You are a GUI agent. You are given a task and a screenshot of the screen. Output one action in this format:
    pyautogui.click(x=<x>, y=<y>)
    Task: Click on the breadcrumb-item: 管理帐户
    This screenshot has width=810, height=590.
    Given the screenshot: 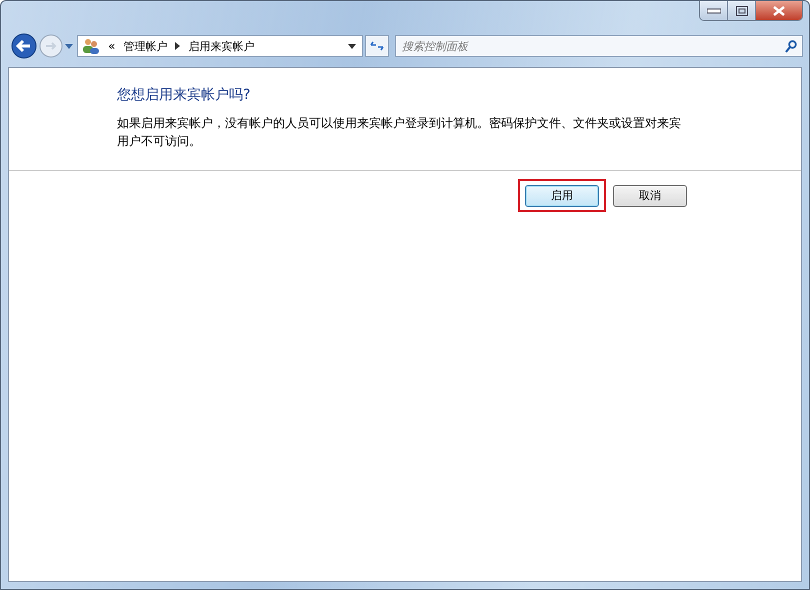 What is the action you would take?
    pyautogui.click(x=145, y=46)
    